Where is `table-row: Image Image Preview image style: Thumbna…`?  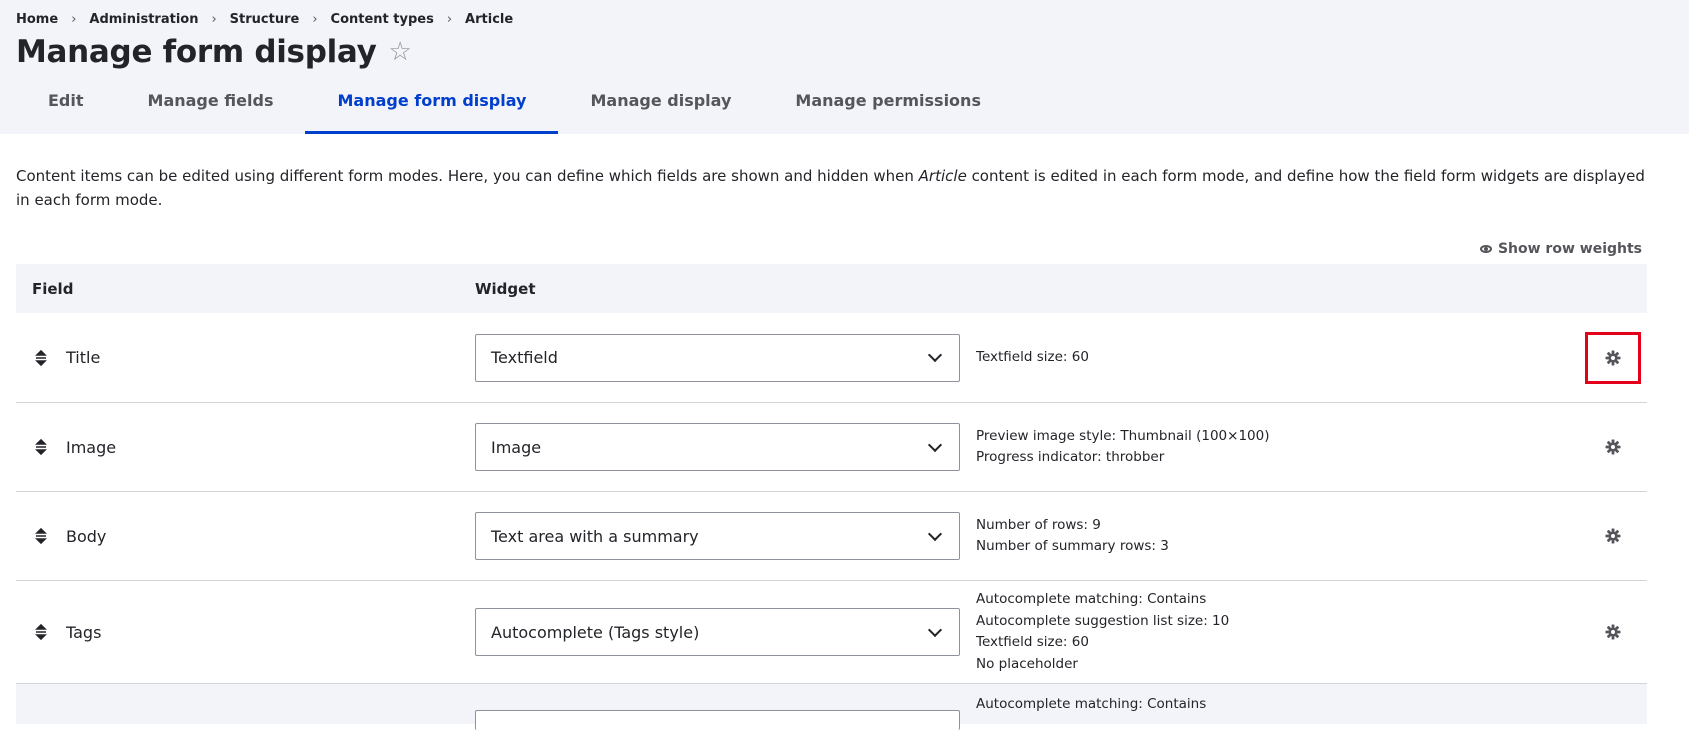 table-row: Image Image Preview image style: Thumbna… is located at coordinates (831, 447).